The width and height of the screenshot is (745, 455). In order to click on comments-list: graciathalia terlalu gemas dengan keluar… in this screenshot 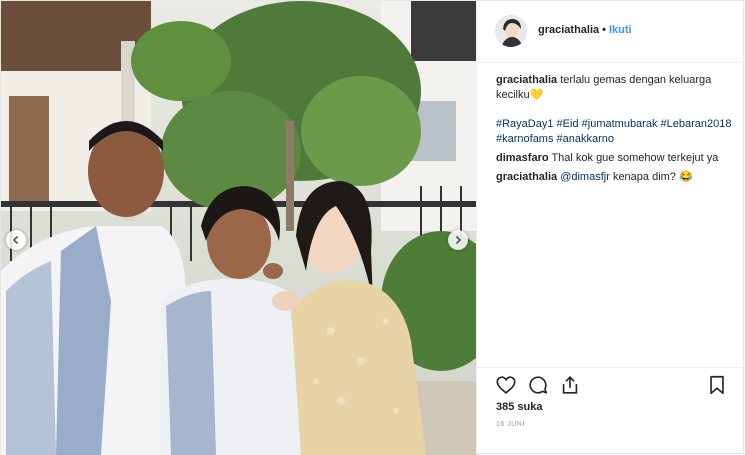, I will do `click(616, 131)`.